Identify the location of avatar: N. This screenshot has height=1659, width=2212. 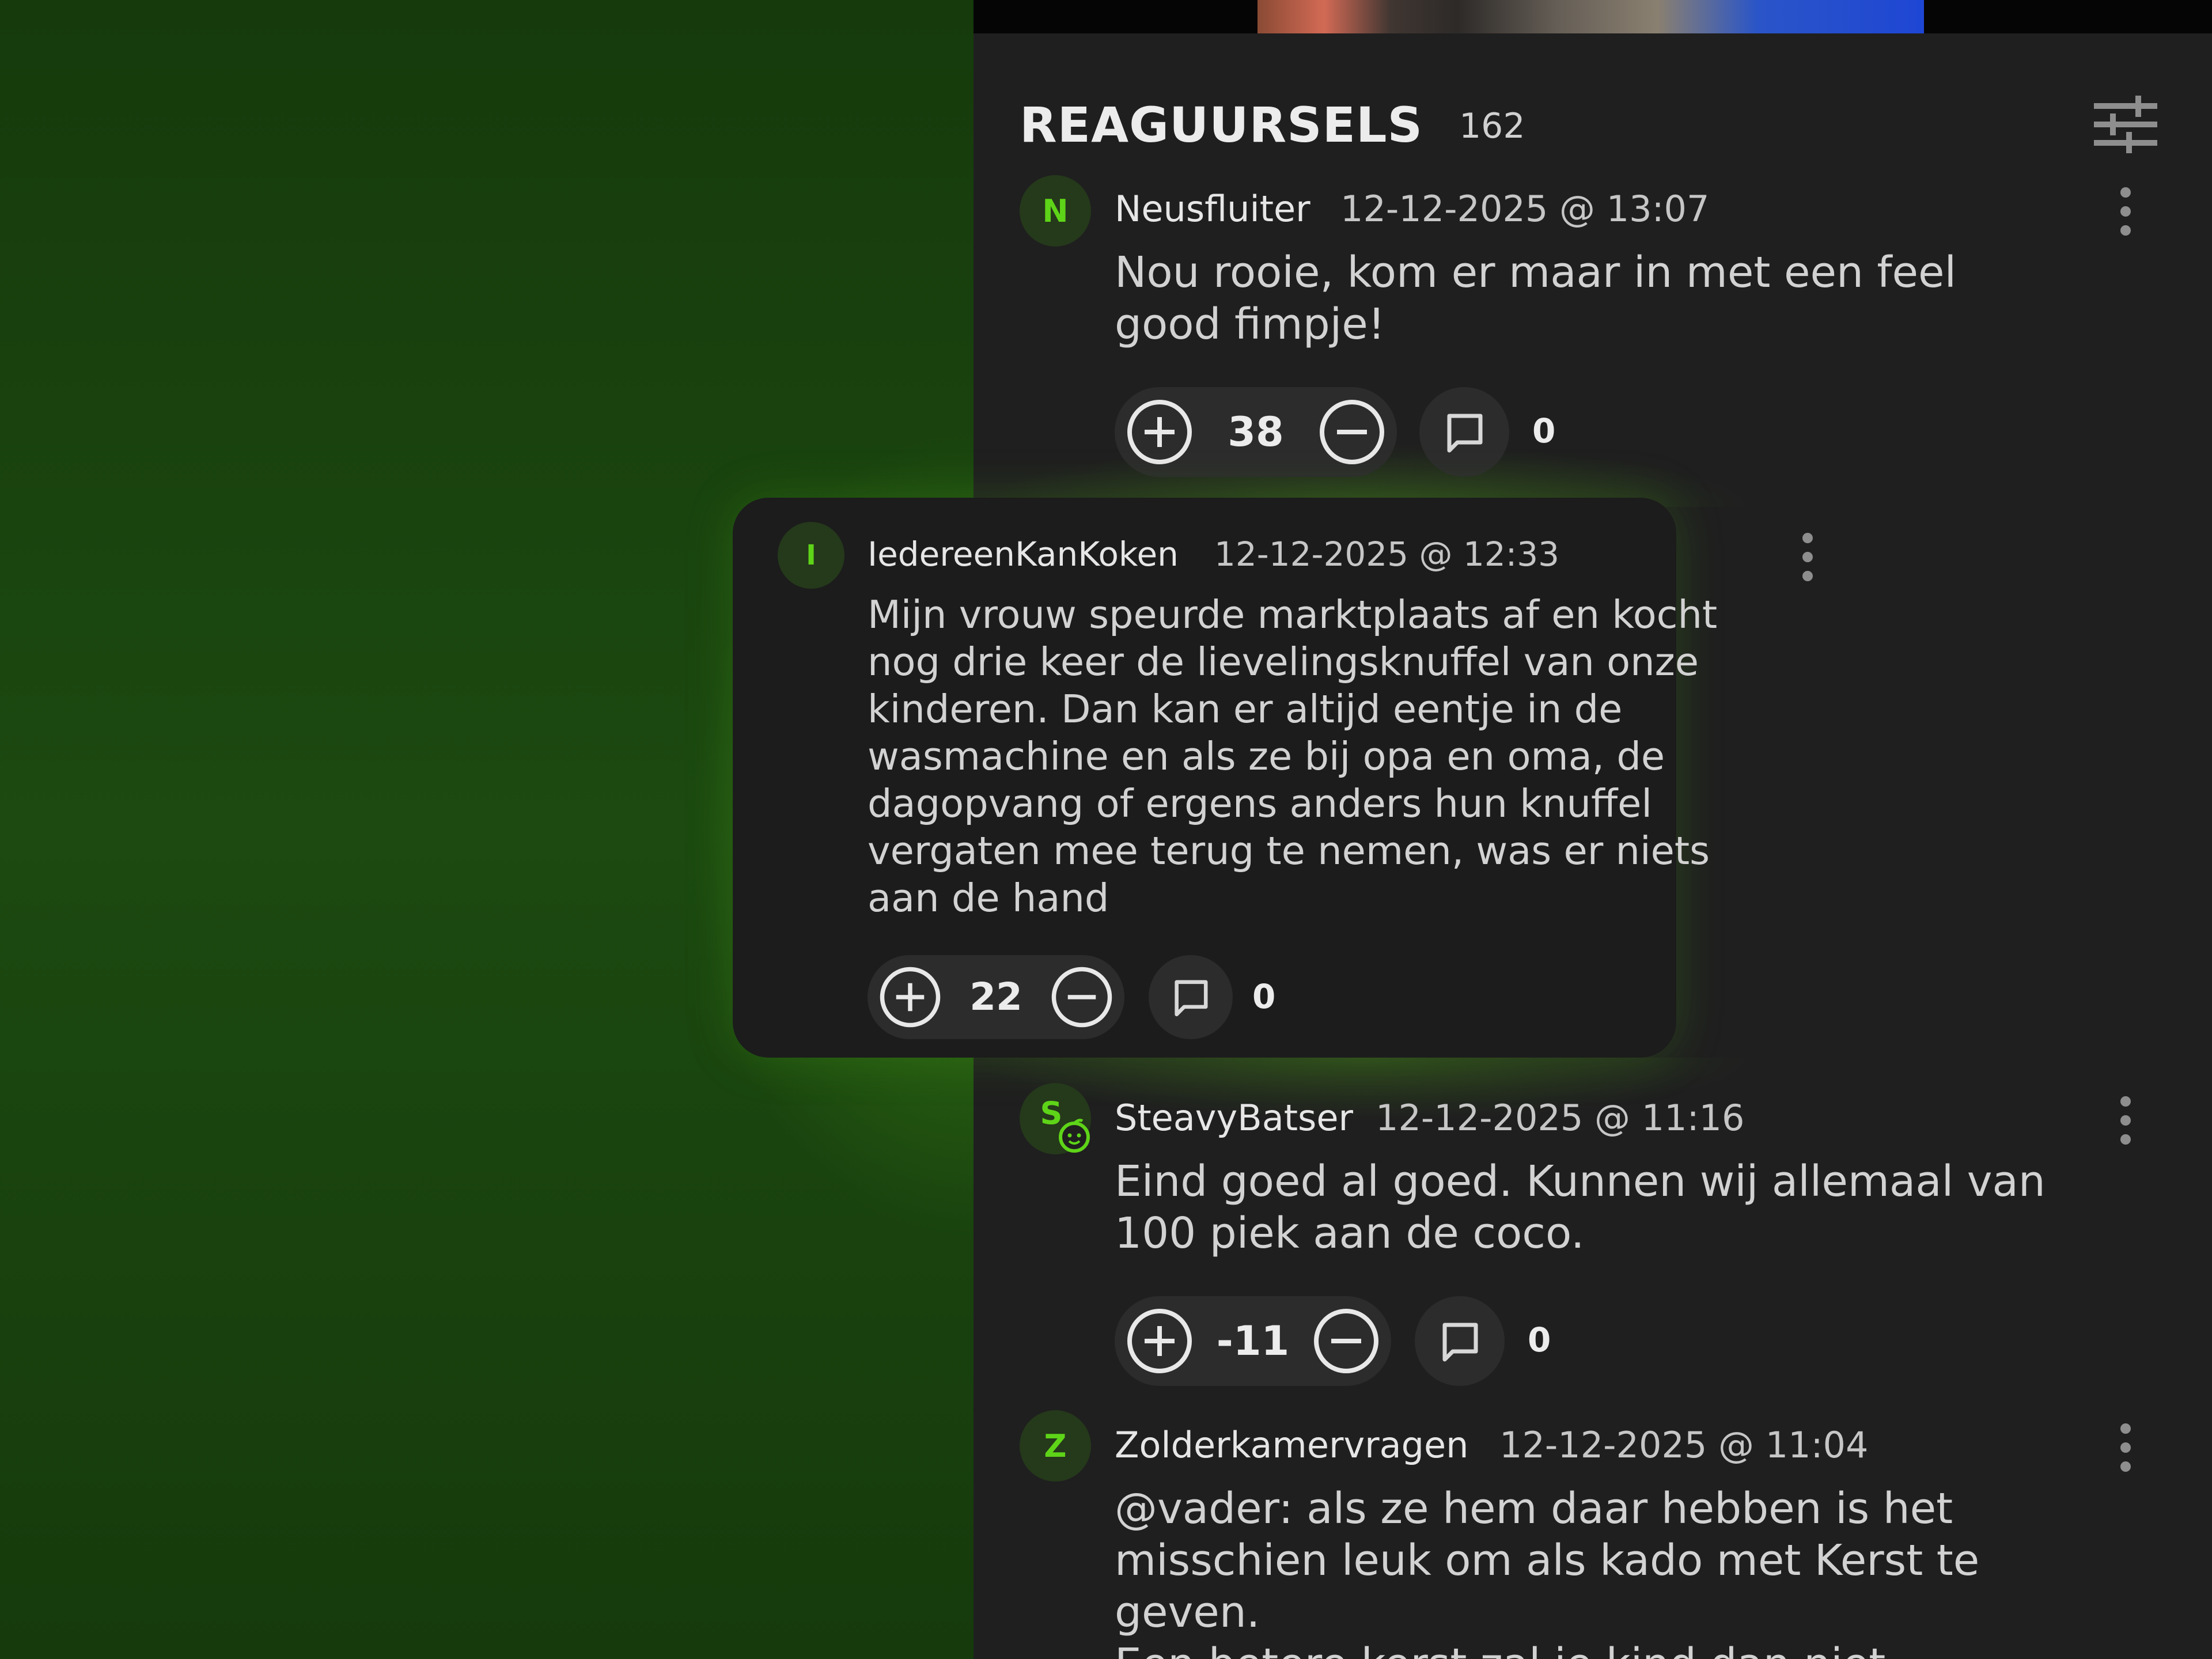
(1055, 211).